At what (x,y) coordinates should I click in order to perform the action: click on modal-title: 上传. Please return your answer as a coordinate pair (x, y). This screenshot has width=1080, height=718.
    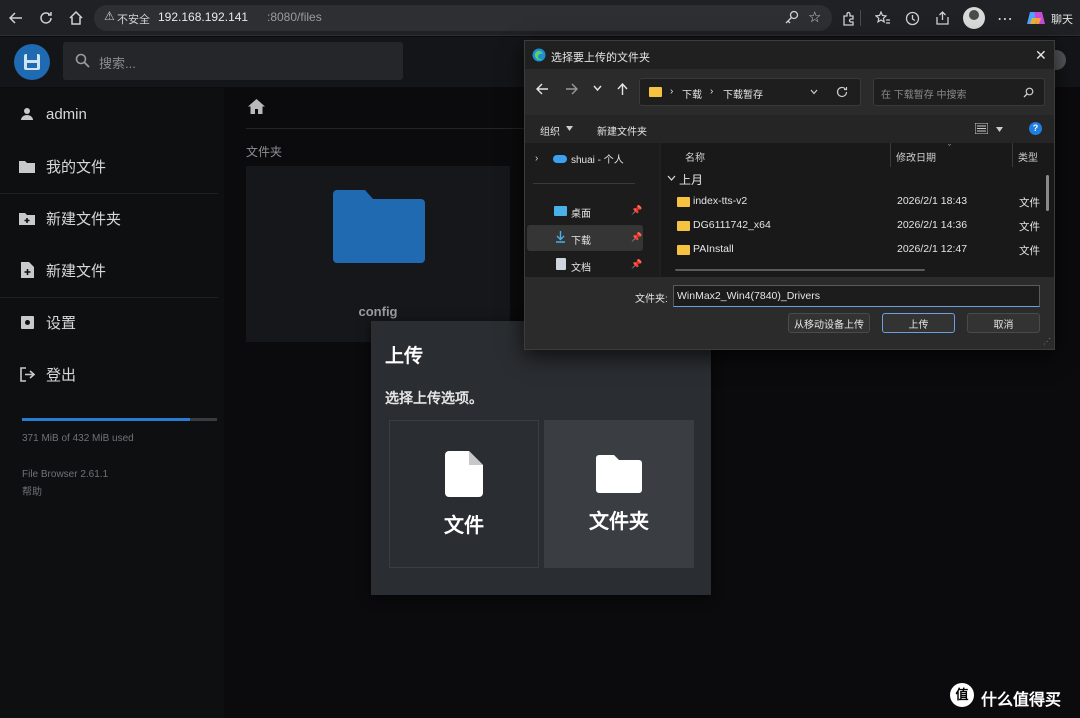
    Looking at the image, I should click on (404, 356).